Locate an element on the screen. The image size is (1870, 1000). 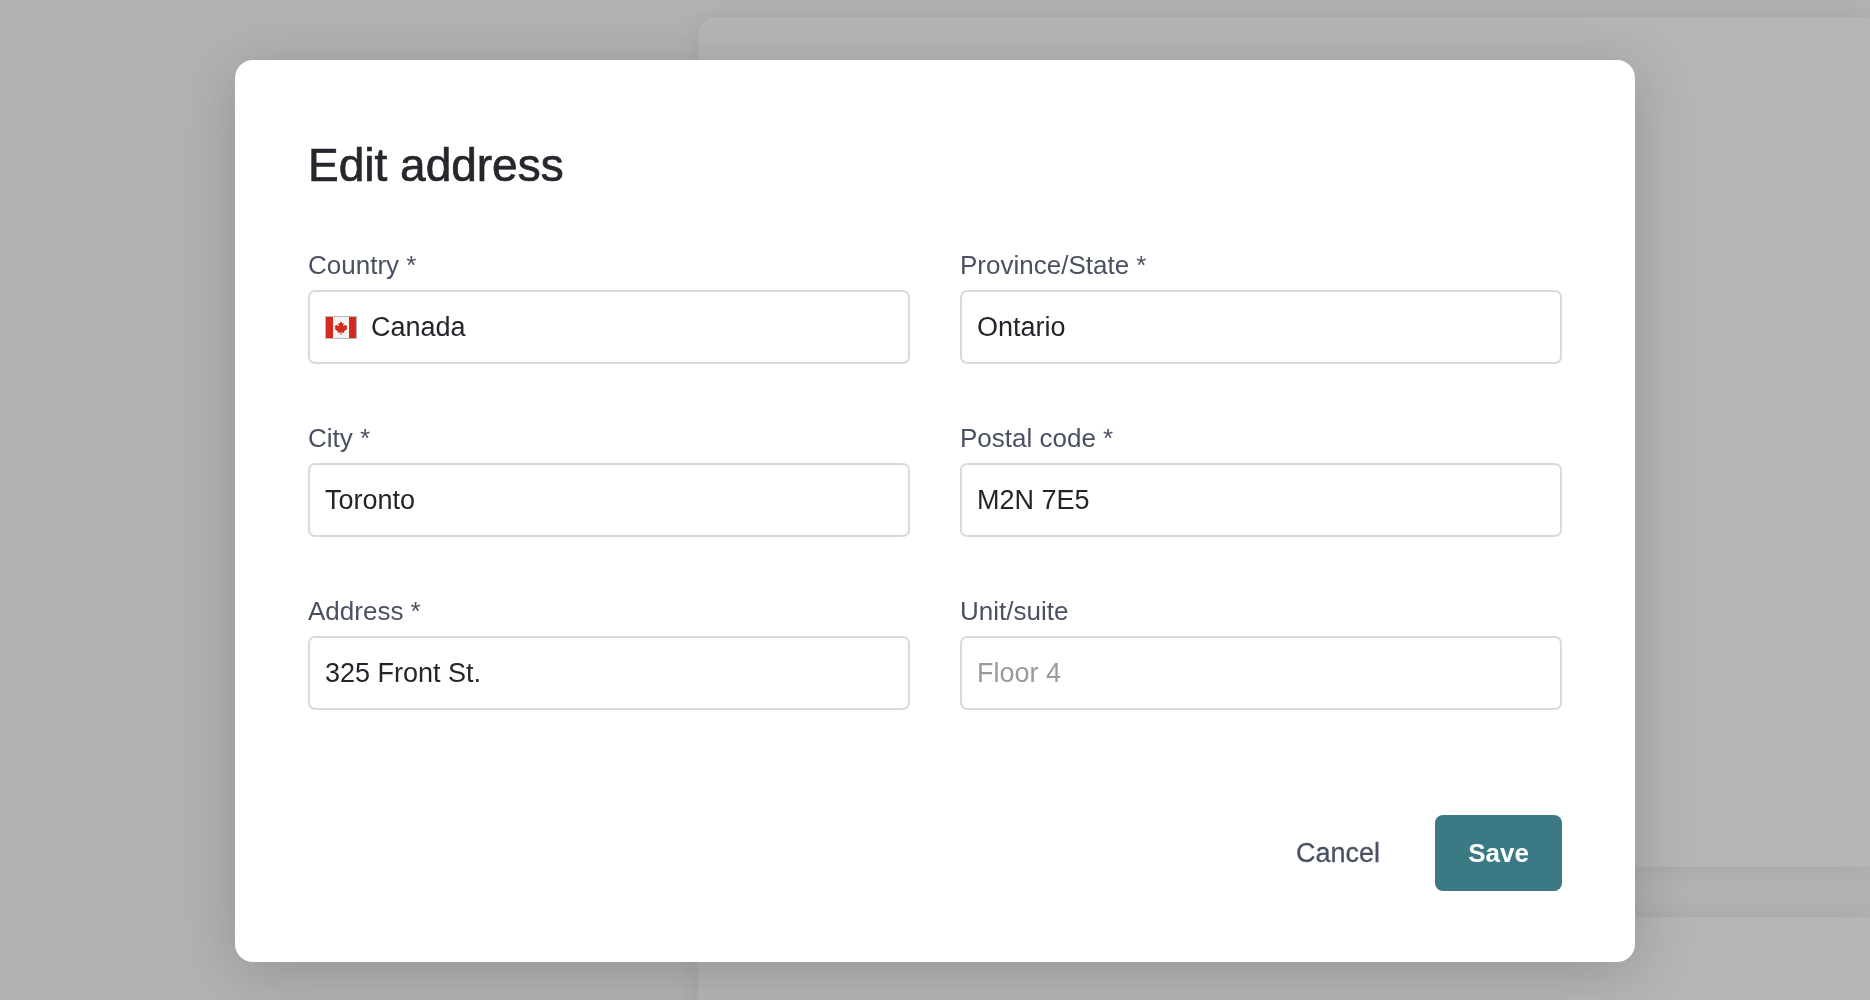
field-label: Address * is located at coordinates (364, 611).